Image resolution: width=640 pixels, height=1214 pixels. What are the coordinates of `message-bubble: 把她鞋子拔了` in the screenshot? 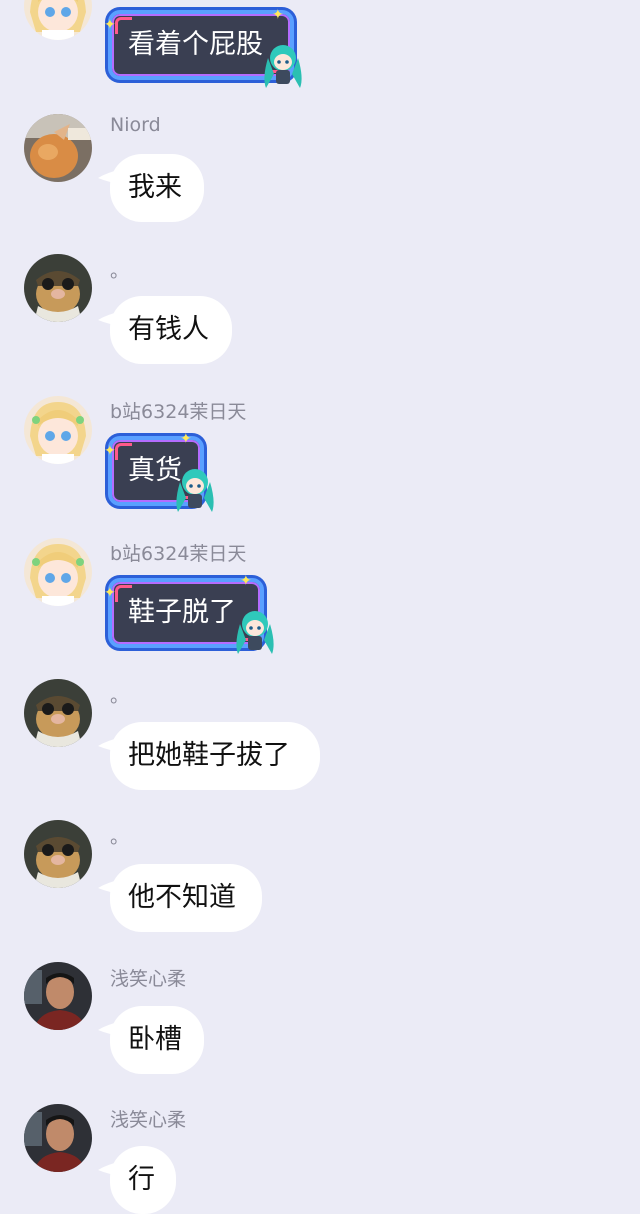 It's located at (215, 756).